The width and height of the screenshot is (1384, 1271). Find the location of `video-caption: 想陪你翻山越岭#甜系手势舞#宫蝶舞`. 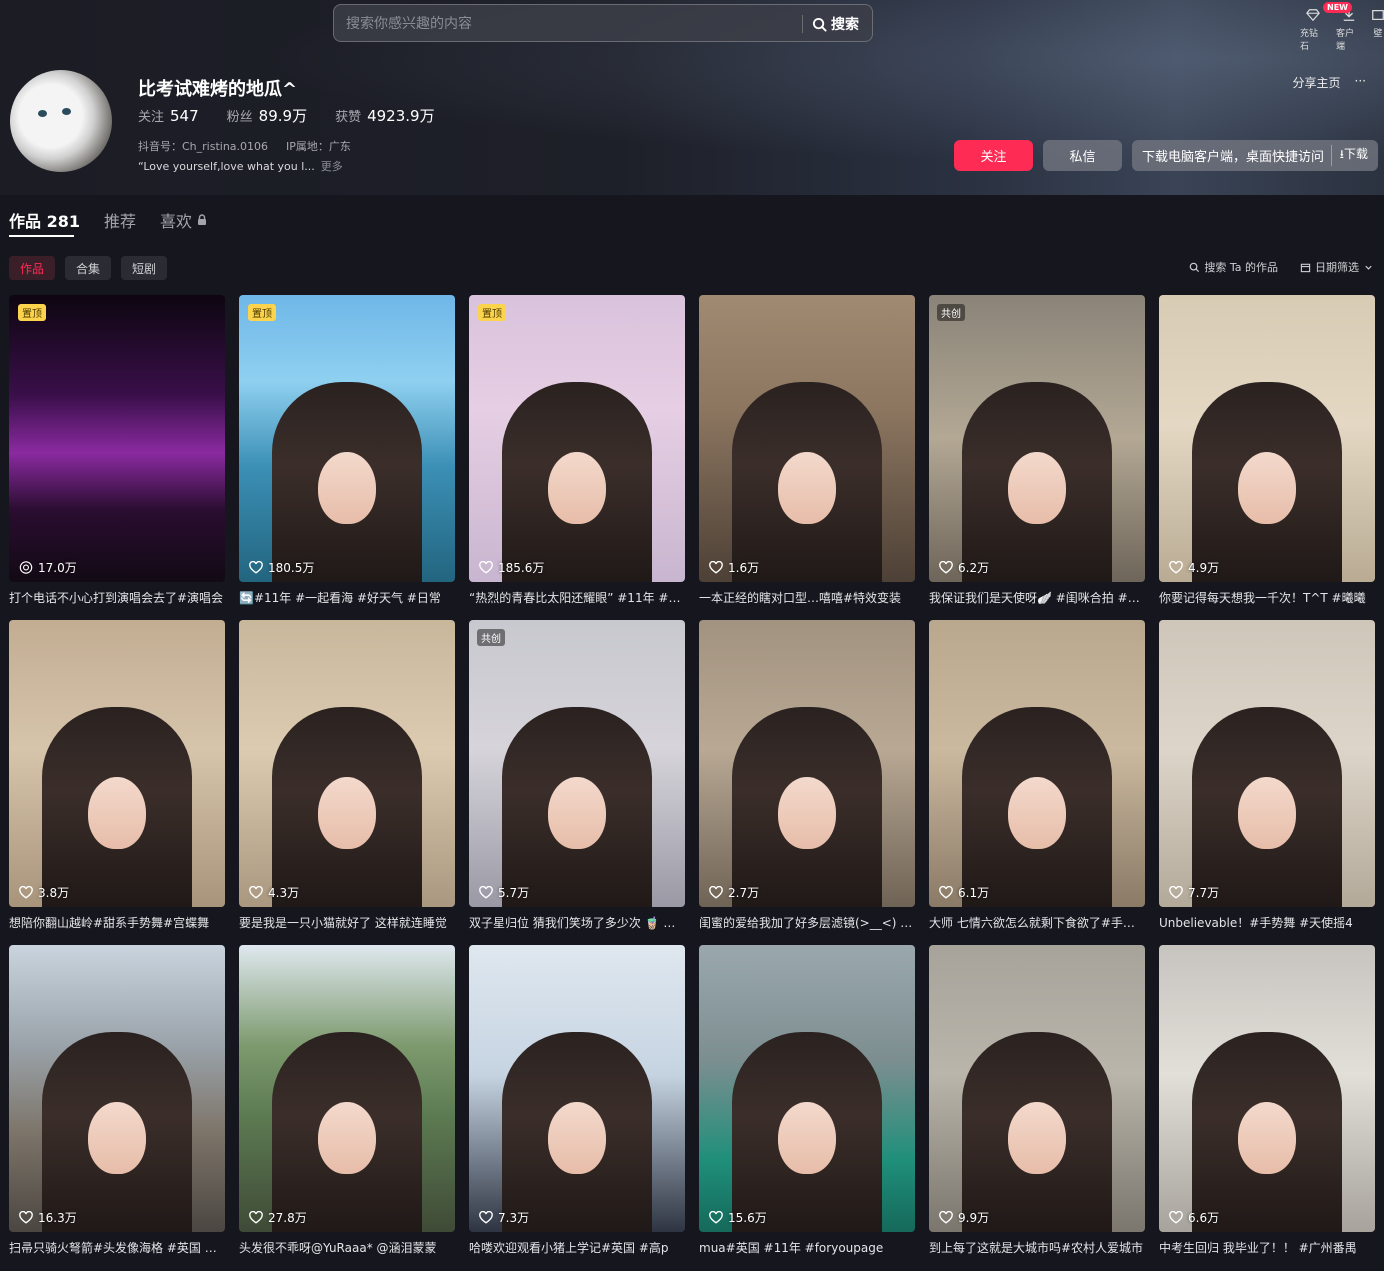

video-caption: 想陪你翻山越岭#甜系手势舞#宫蝶舞 is located at coordinates (117, 923).